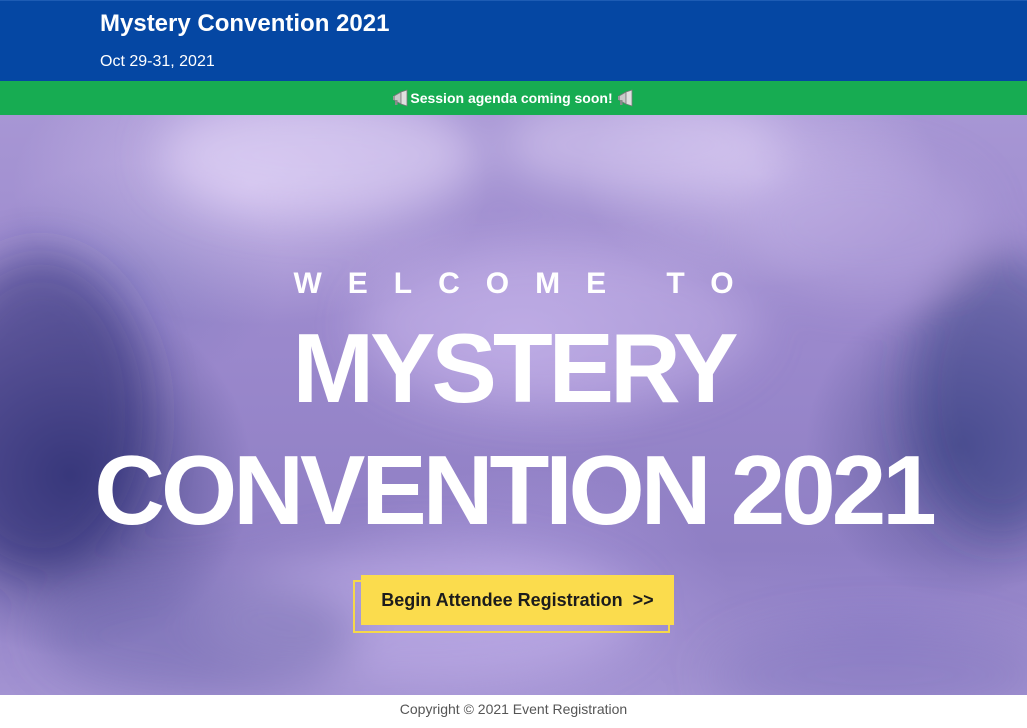  What do you see at coordinates (513, 40) in the screenshot?
I see `site-header: Mystery Convention 2021 Oct 29-31, 2021` at bounding box center [513, 40].